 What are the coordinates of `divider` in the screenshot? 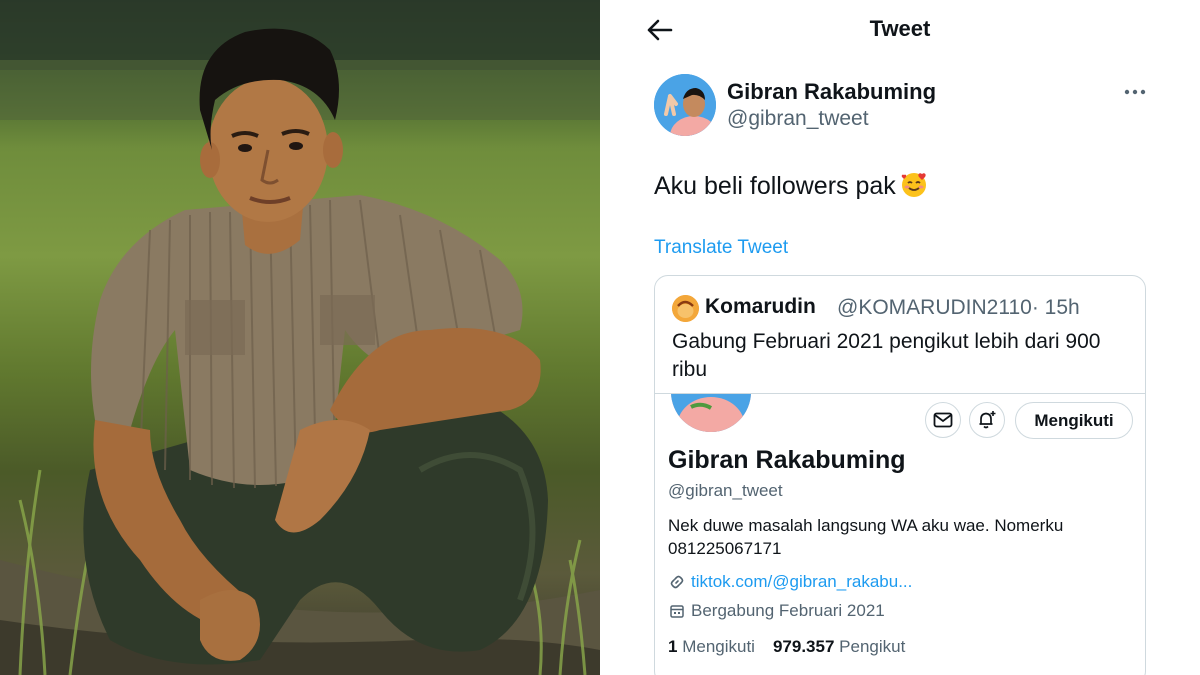 It's located at (900, 393).